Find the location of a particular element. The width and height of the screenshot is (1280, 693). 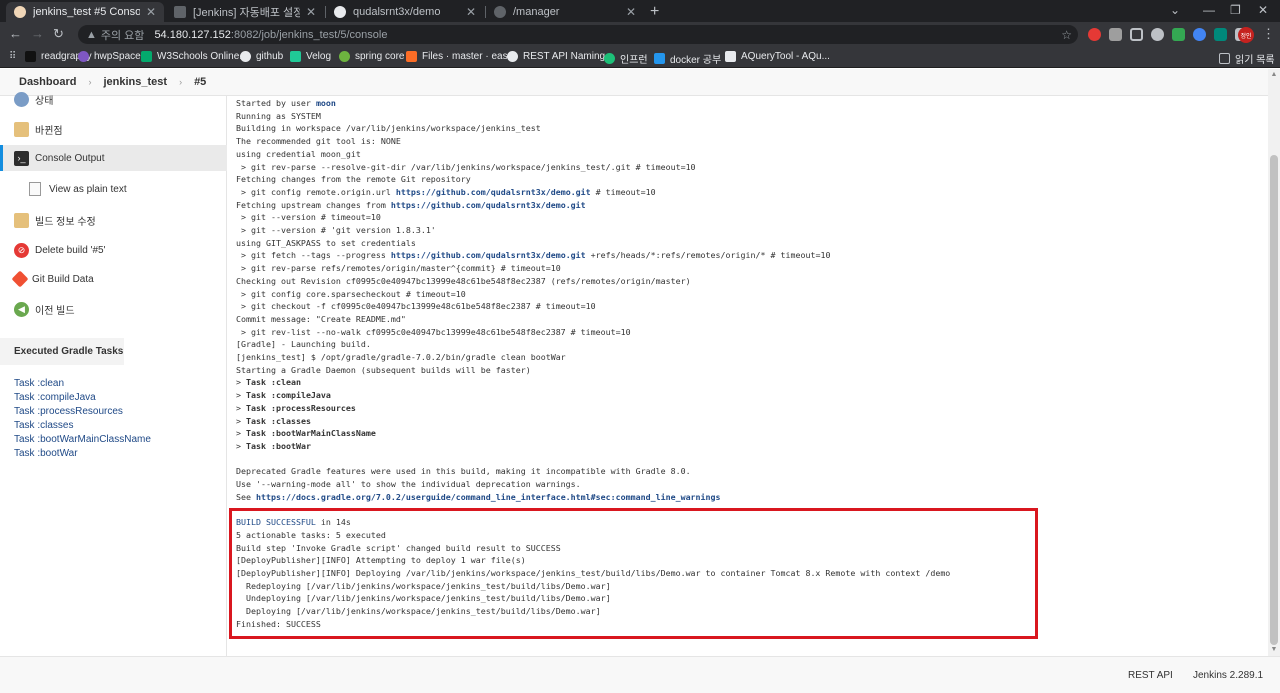

blog-favicon-icon is located at coordinates (180, 12).